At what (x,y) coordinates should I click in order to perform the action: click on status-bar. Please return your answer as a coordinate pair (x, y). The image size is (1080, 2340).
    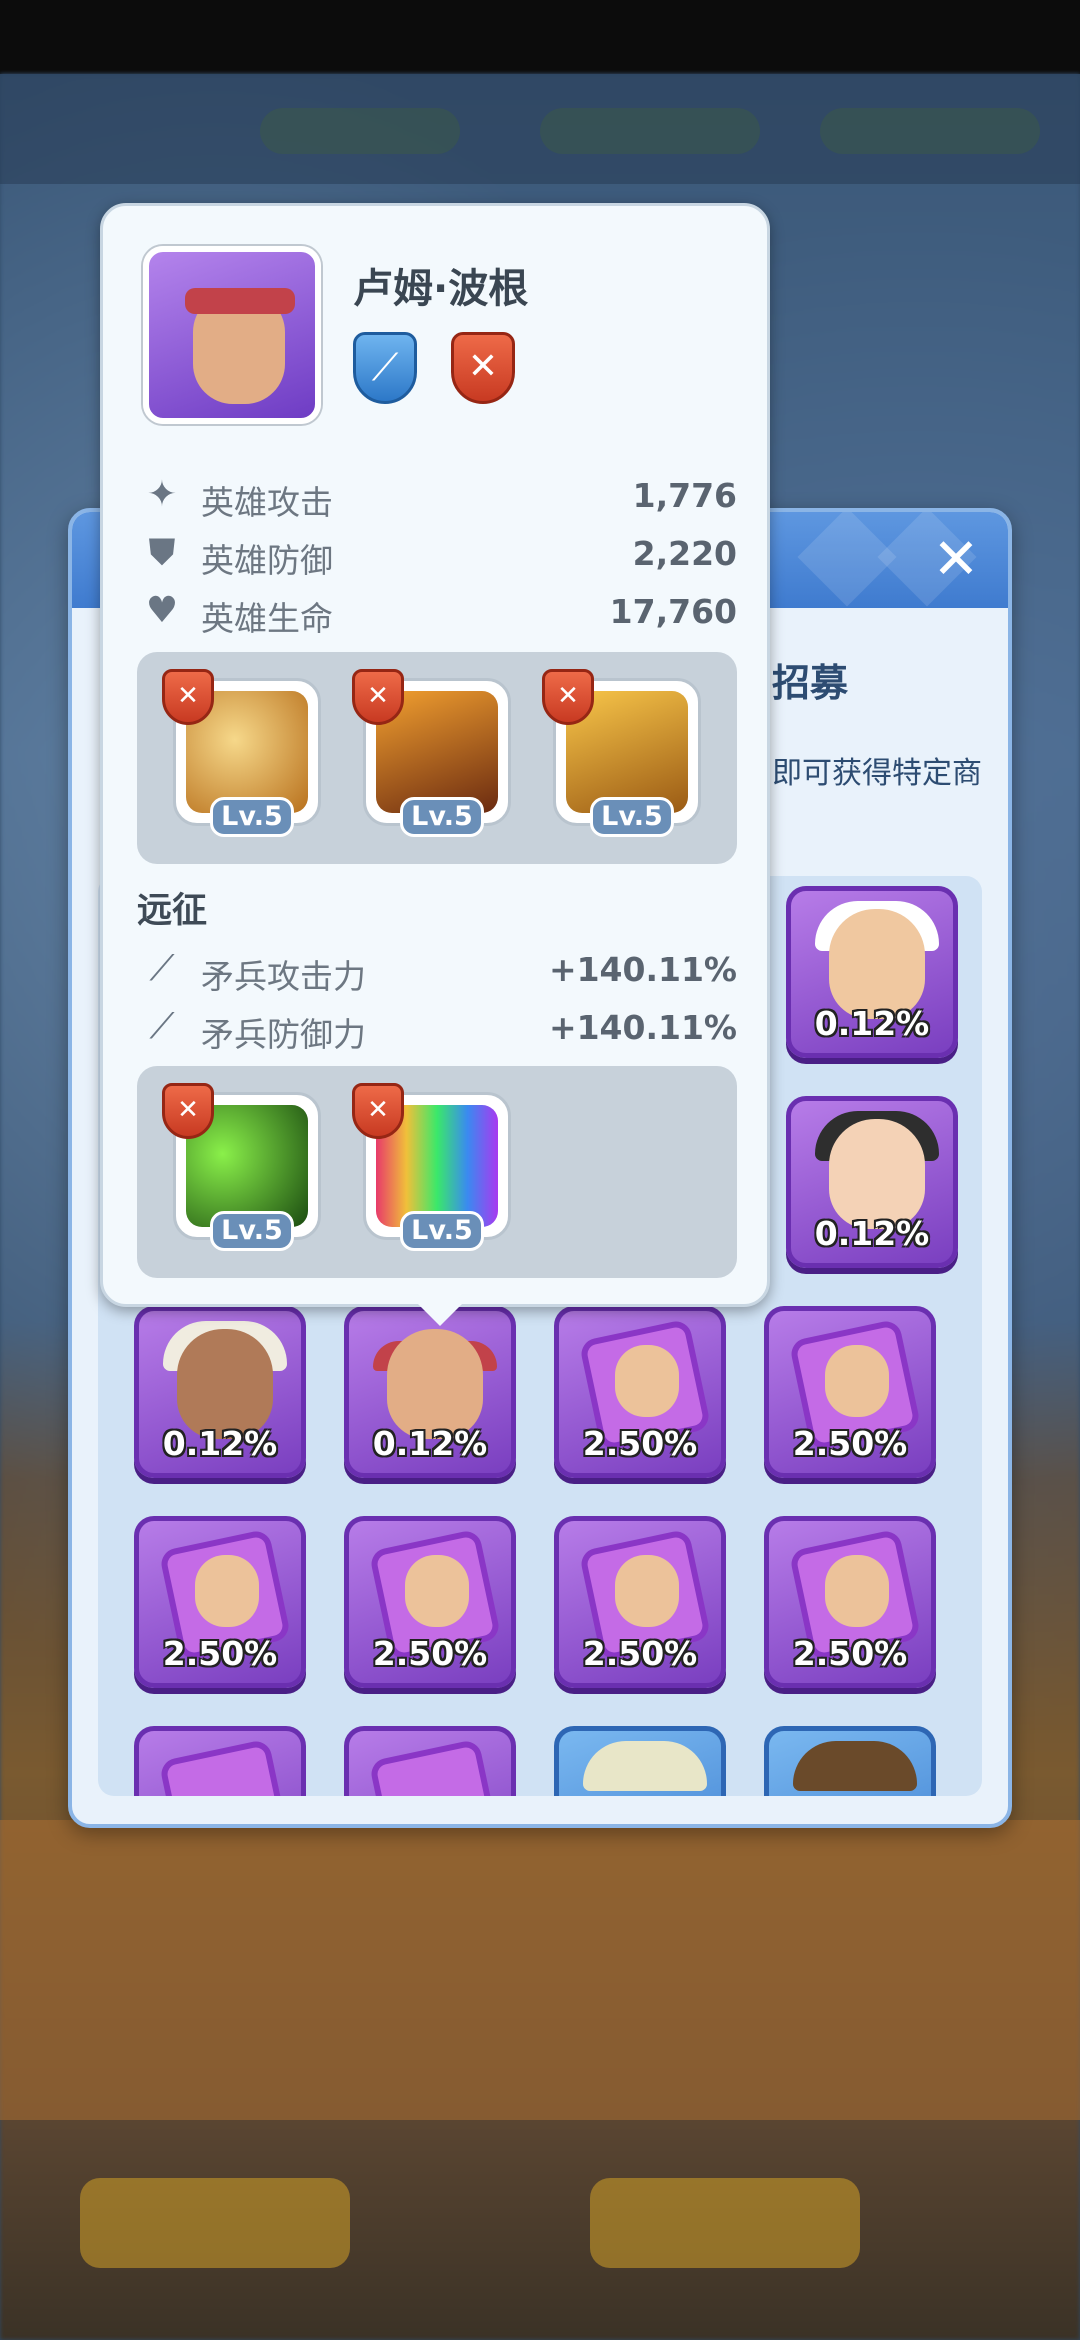
    Looking at the image, I should click on (540, 37).